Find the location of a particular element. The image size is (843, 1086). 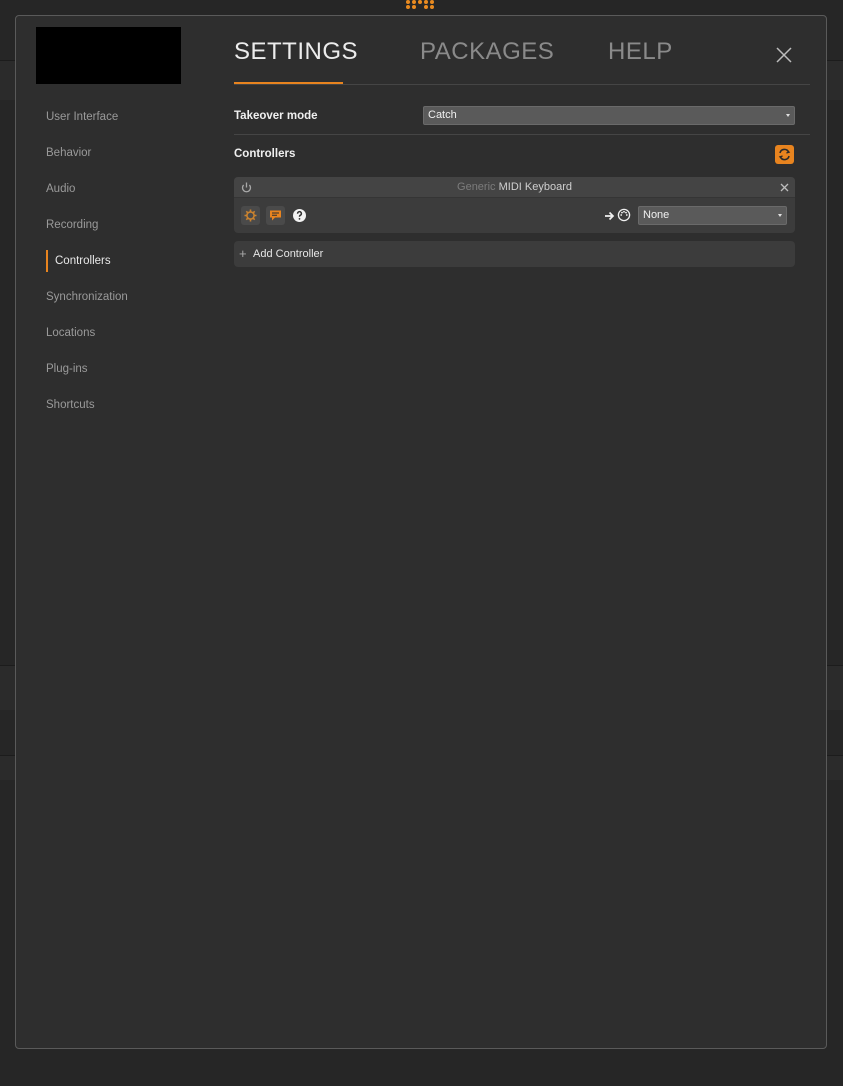

remove-controller-button is located at coordinates (784, 187).